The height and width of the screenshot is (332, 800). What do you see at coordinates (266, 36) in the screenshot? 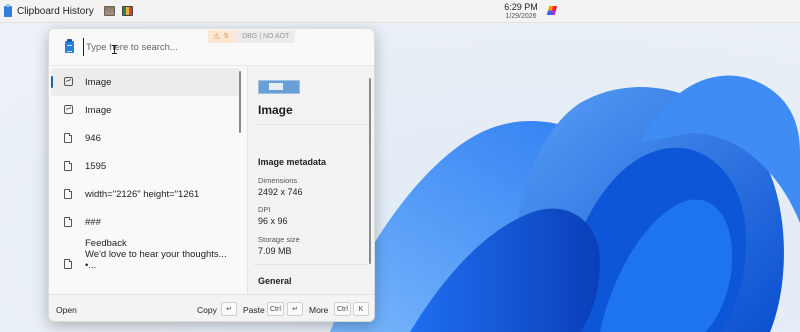
I see `debug-mode-label: DBG | NO AOT` at bounding box center [266, 36].